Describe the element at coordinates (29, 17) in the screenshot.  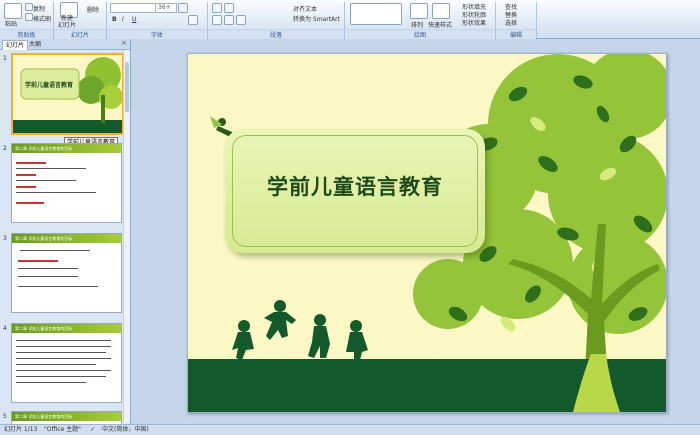
I see `format-painter-icon` at that location.